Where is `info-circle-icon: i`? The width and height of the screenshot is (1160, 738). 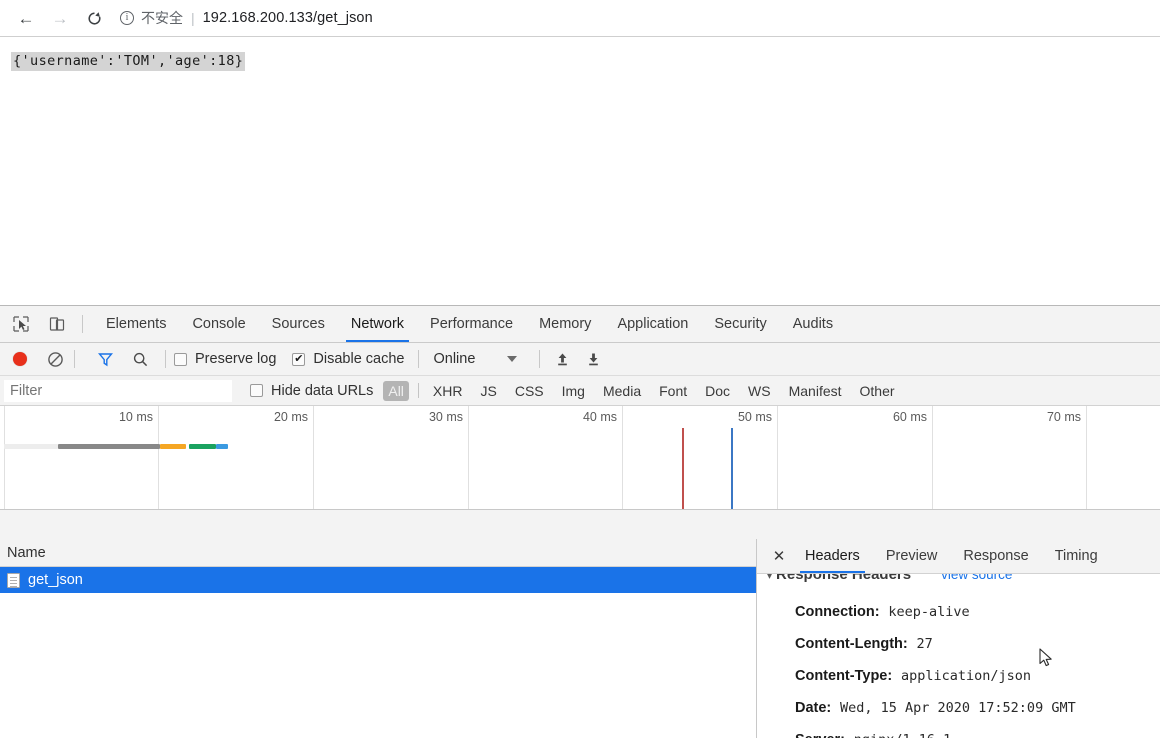 info-circle-icon: i is located at coordinates (127, 18).